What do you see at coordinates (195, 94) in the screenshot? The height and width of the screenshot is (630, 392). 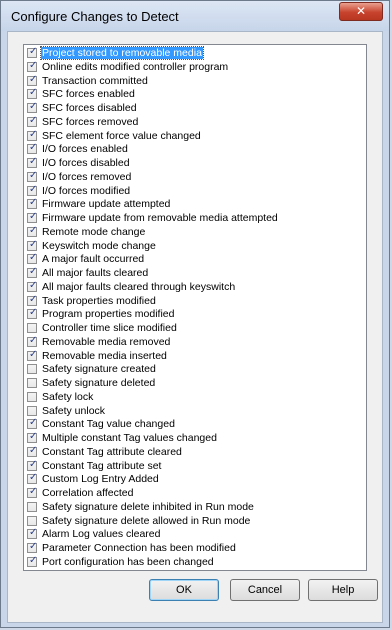 I see `list-item: ✓ SFC forces enabled` at bounding box center [195, 94].